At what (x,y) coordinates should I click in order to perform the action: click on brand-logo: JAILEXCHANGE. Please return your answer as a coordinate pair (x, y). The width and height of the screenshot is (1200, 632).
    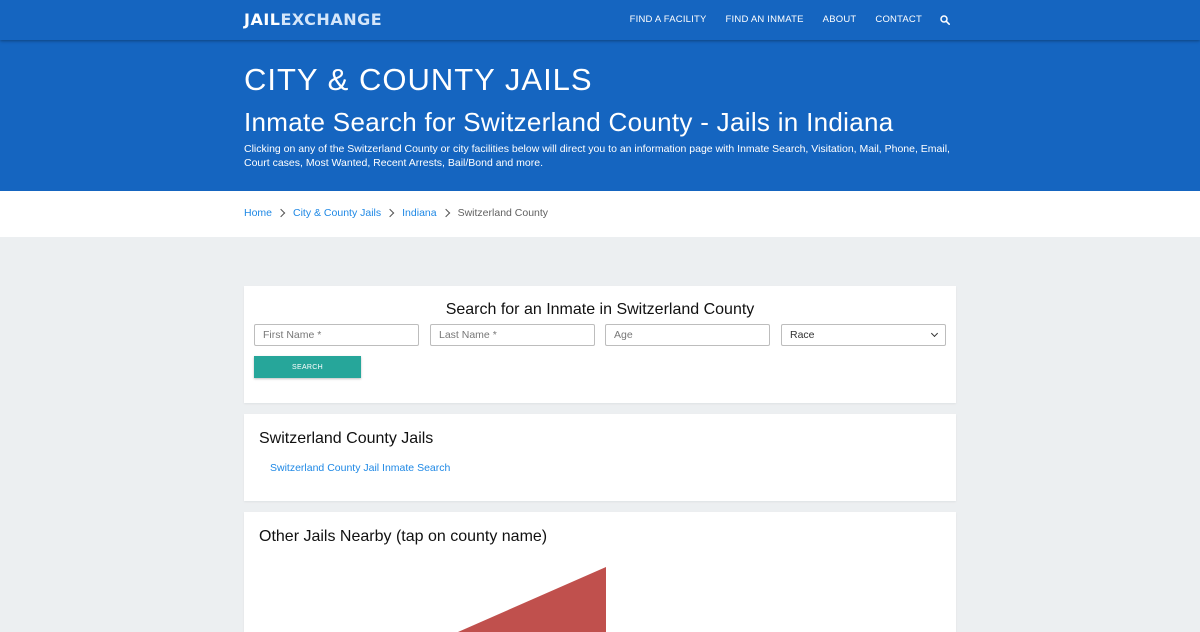
    Looking at the image, I should click on (313, 20).